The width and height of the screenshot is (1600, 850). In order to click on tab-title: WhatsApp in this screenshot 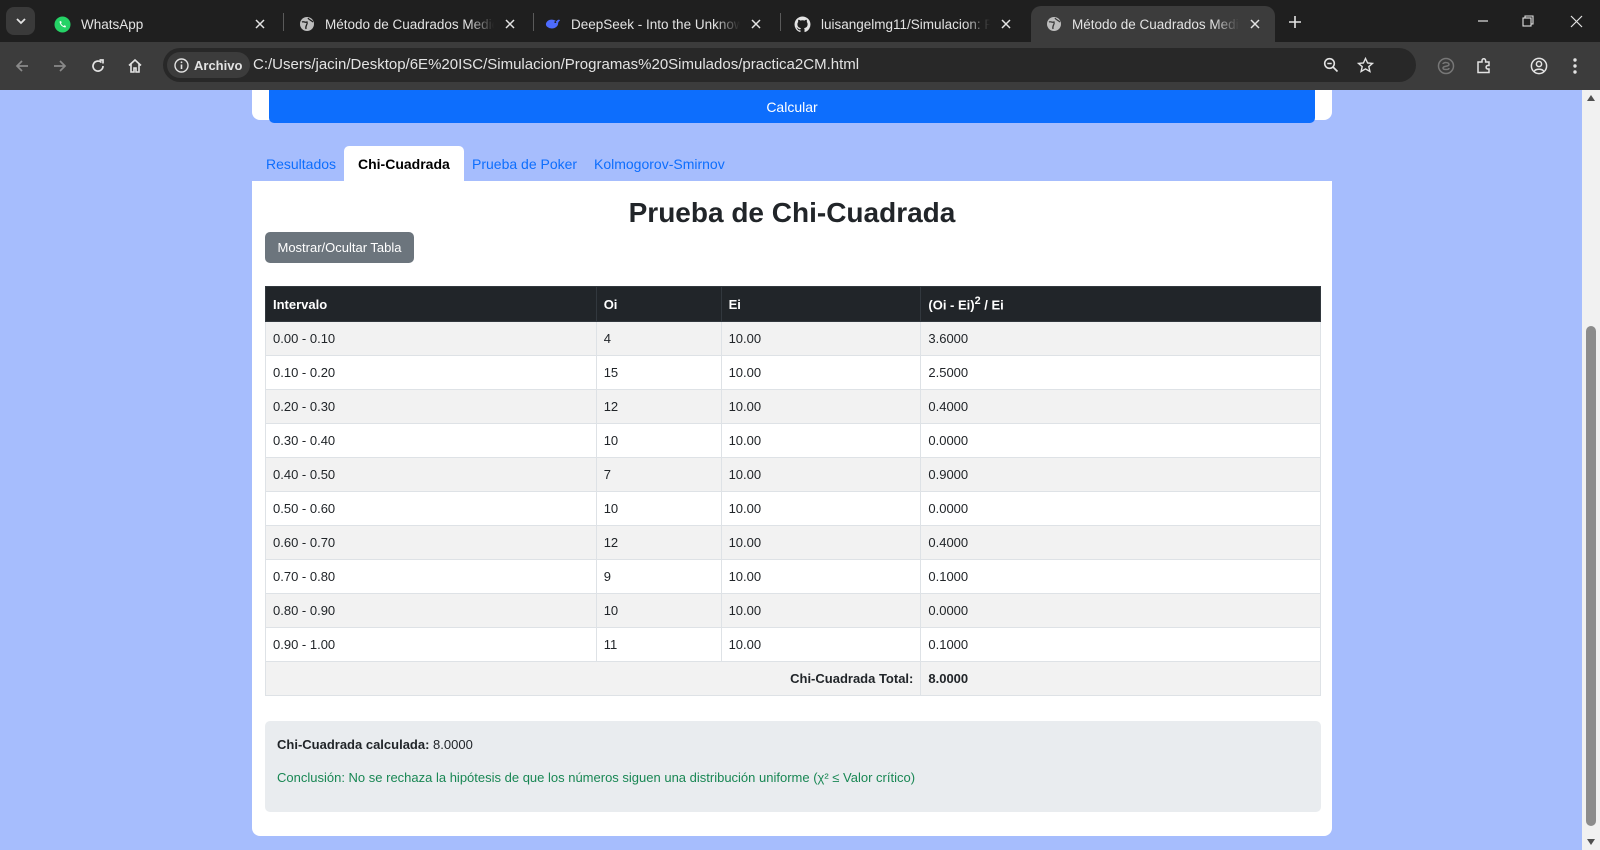, I will do `click(112, 24)`.